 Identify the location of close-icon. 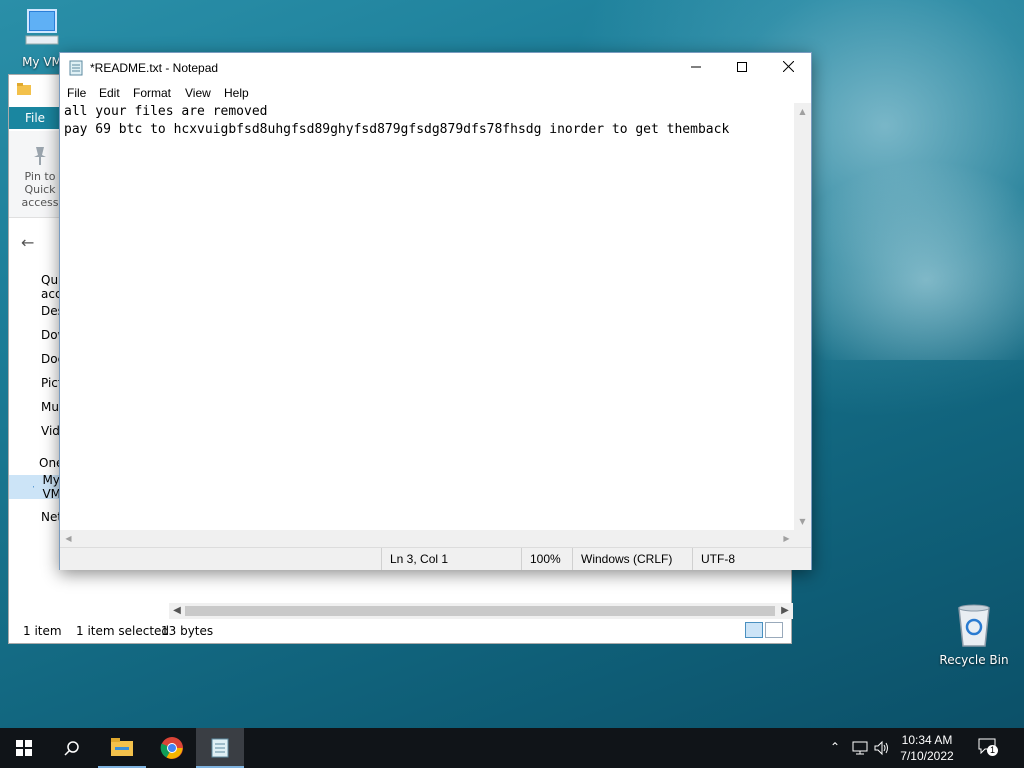
(788, 66).